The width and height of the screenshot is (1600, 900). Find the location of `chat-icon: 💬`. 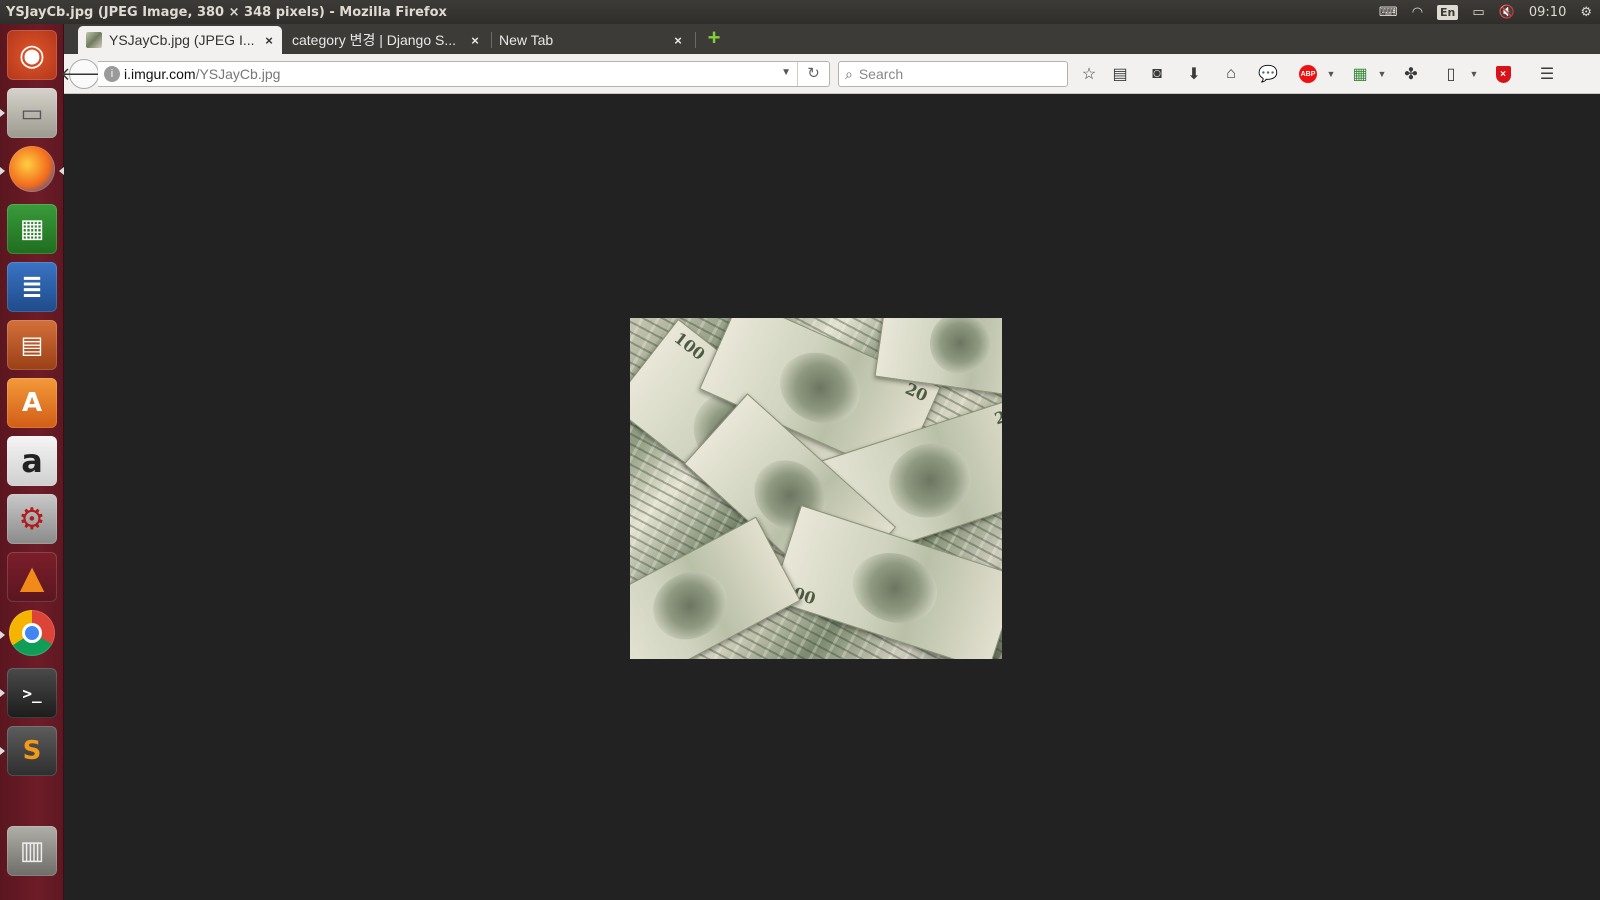

chat-icon: 💬 is located at coordinates (1268, 74).